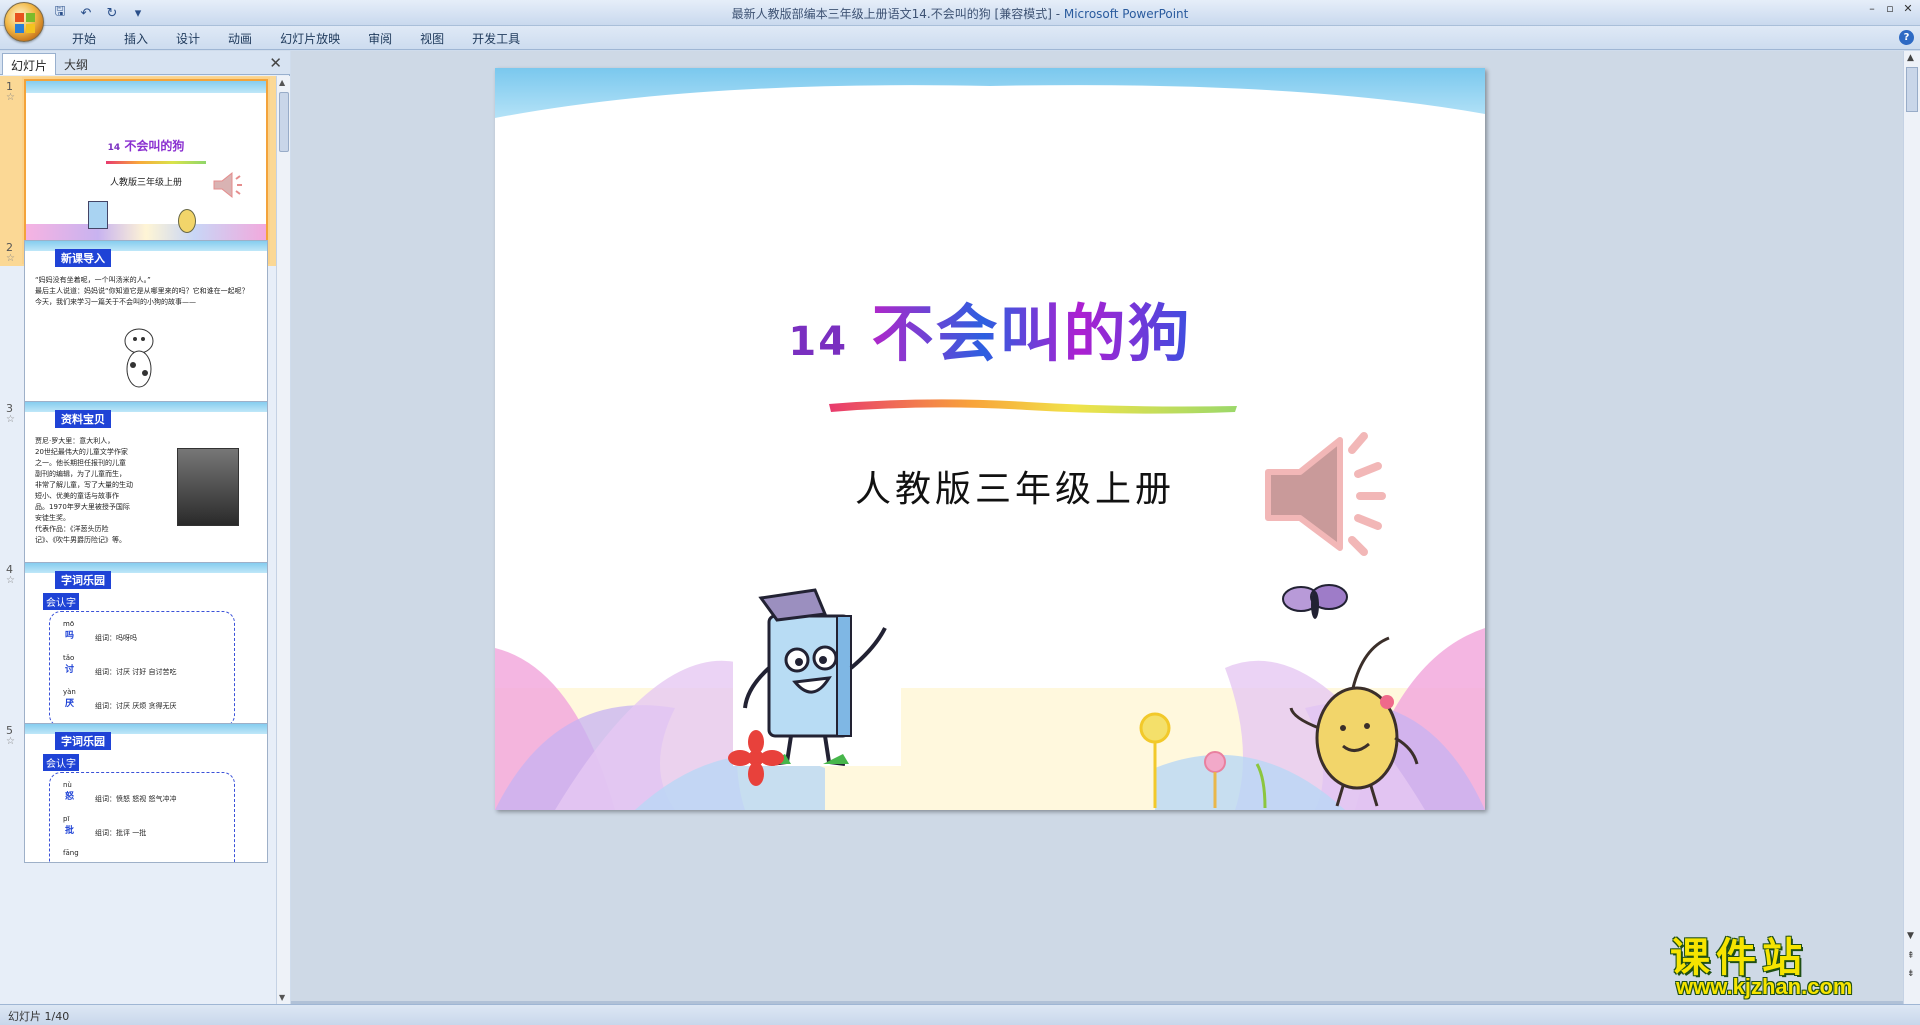  Describe the element at coordinates (283, 540) in the screenshot. I see `thumbnail-scrollbar: ▲ ▼` at that location.